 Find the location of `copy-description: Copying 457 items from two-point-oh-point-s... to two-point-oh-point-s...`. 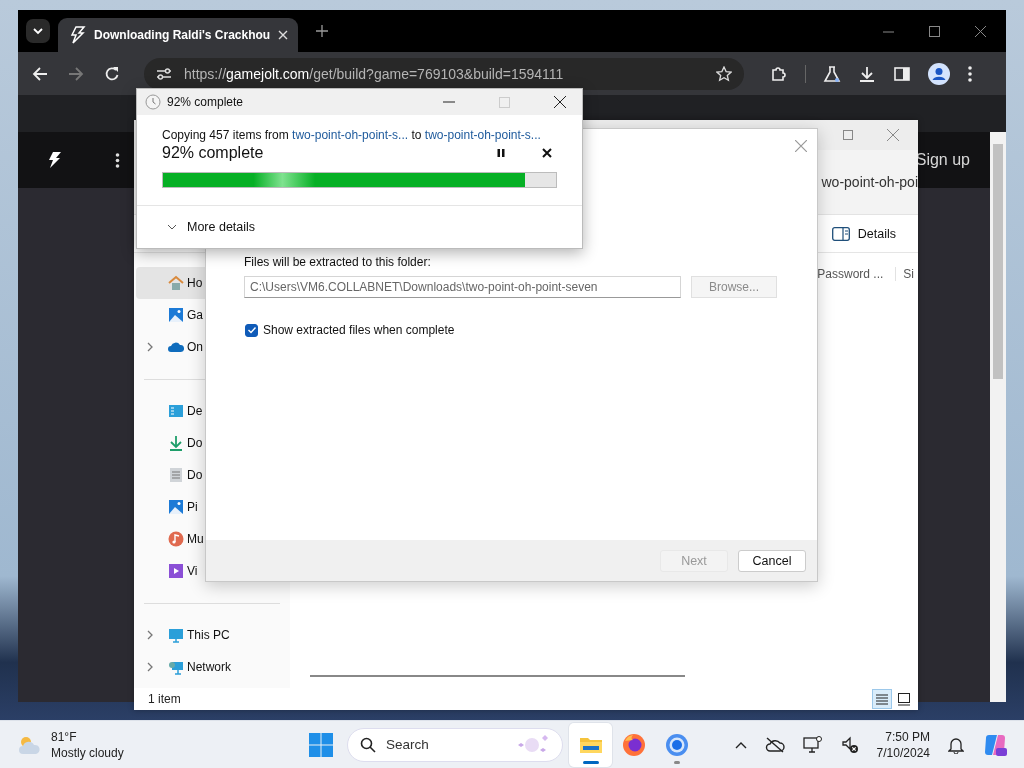

copy-description: Copying 457 items from two-point-oh-point-s... to two-point-oh-point-s... is located at coordinates (352, 135).